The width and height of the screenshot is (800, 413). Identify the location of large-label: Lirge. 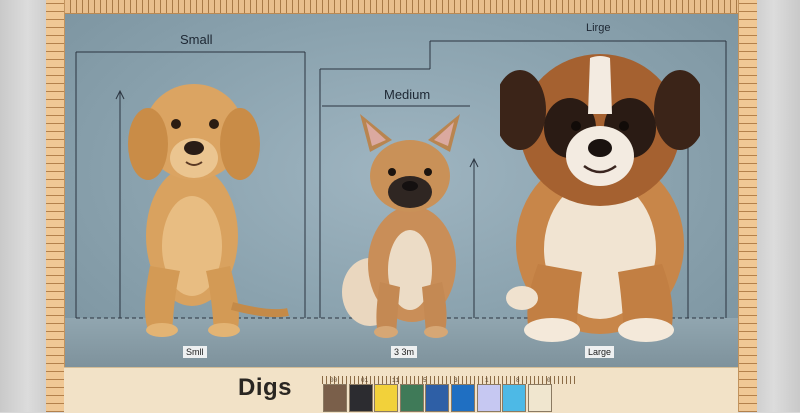
(598, 28).